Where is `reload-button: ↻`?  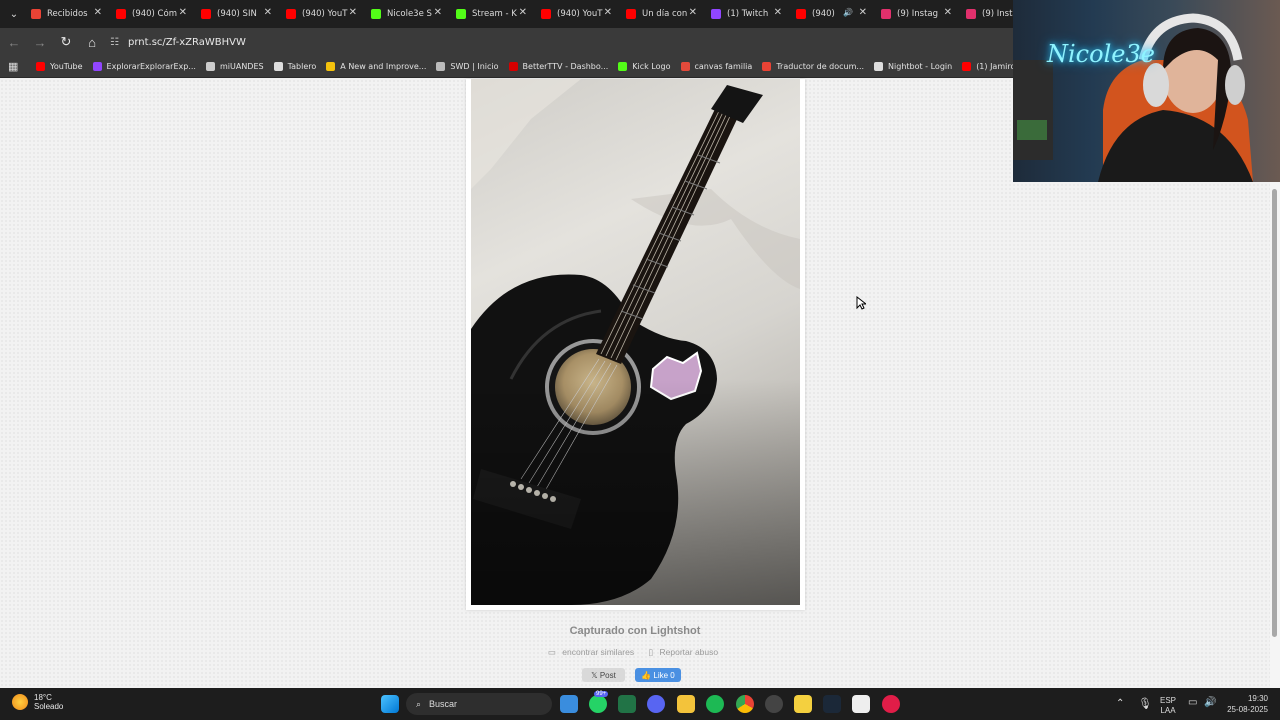
reload-button: ↻ is located at coordinates (66, 42).